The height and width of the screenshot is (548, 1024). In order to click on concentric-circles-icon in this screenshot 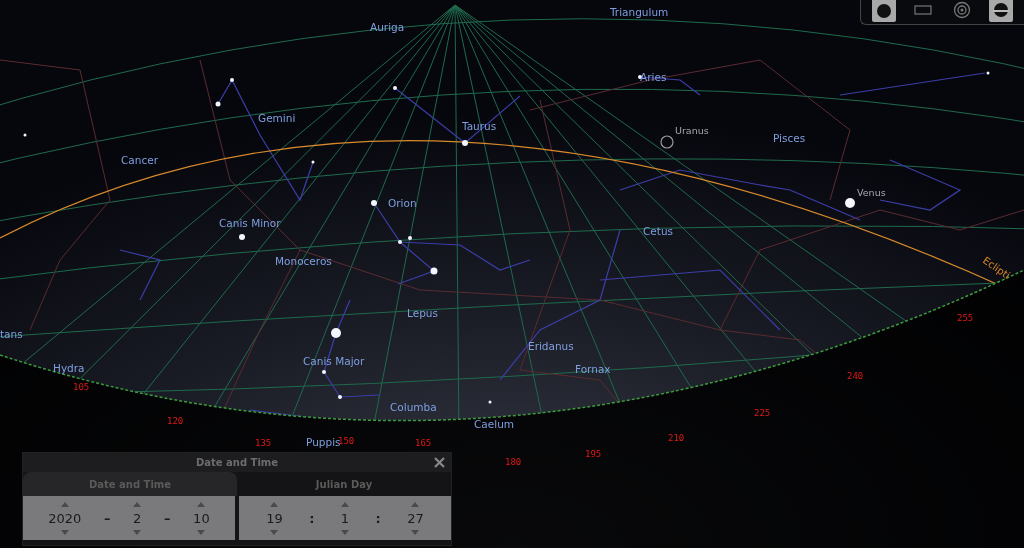, I will do `click(961, 10)`.